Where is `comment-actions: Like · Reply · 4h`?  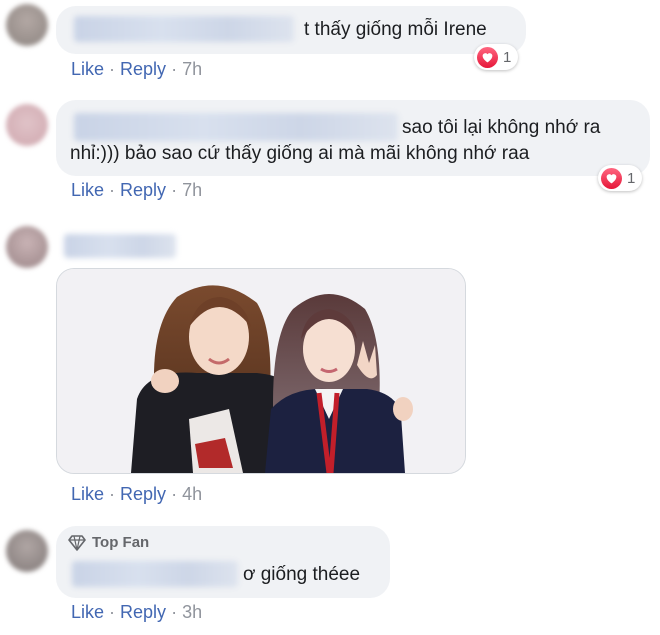
comment-actions: Like · Reply · 4h is located at coordinates (136, 494).